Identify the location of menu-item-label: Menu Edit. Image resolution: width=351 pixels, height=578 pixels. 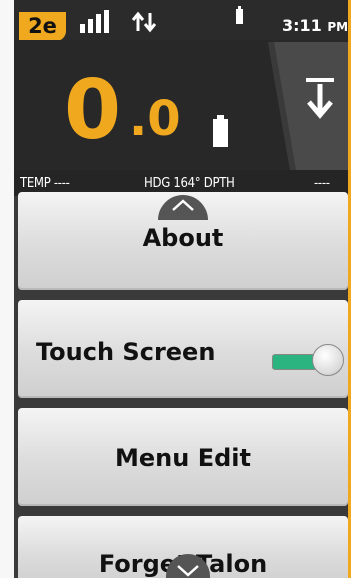
(183, 458).